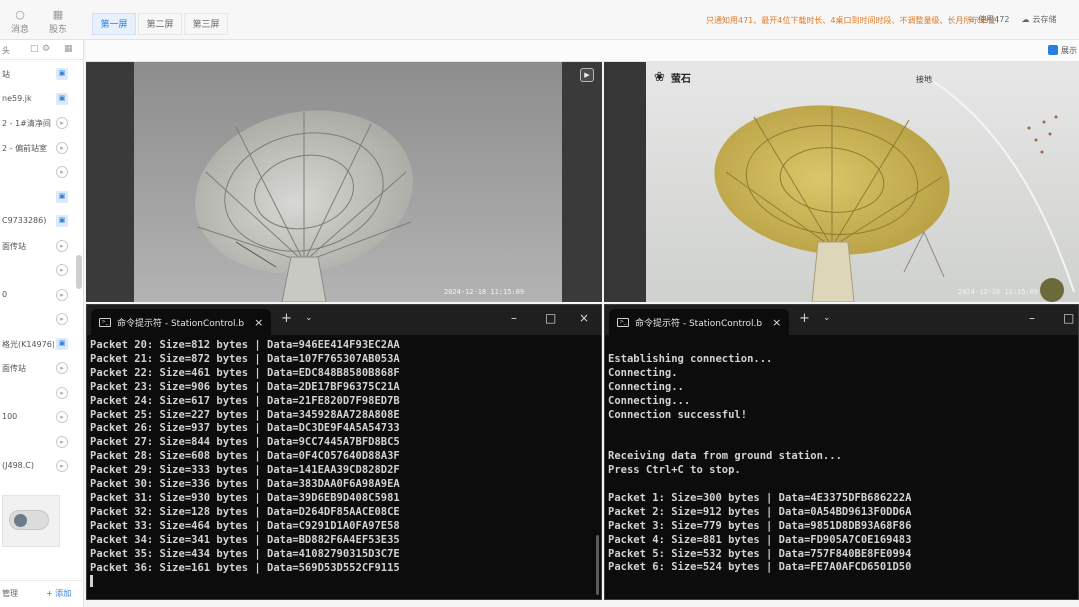 The height and width of the screenshot is (607, 1079). What do you see at coordinates (344, 320) in the screenshot?
I see `terminal-1-titlebar: >_ 命令提示符 - StationControl.b × + ⌄ – □ ×` at bounding box center [344, 320].